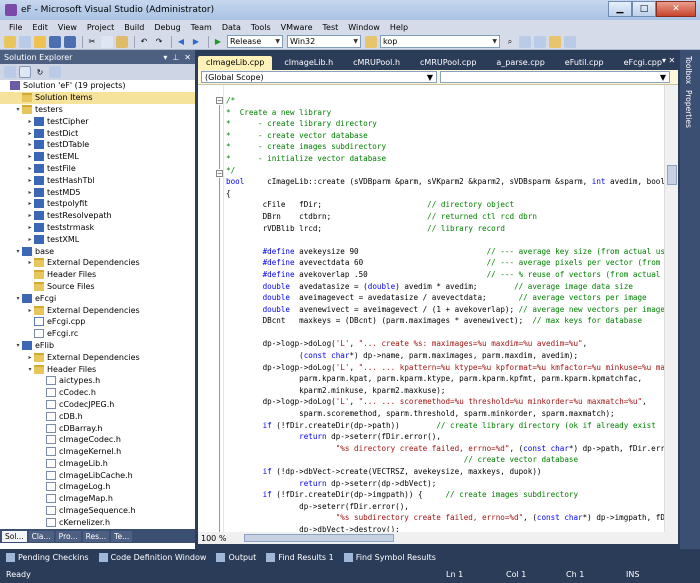  I want to click on tree-item: cImageCodec.h, so click(97, 440).